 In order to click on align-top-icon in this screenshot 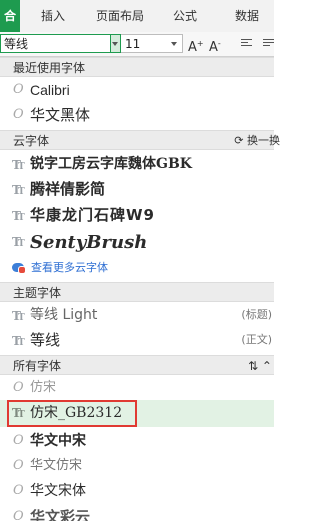, I will do `click(246, 43)`.